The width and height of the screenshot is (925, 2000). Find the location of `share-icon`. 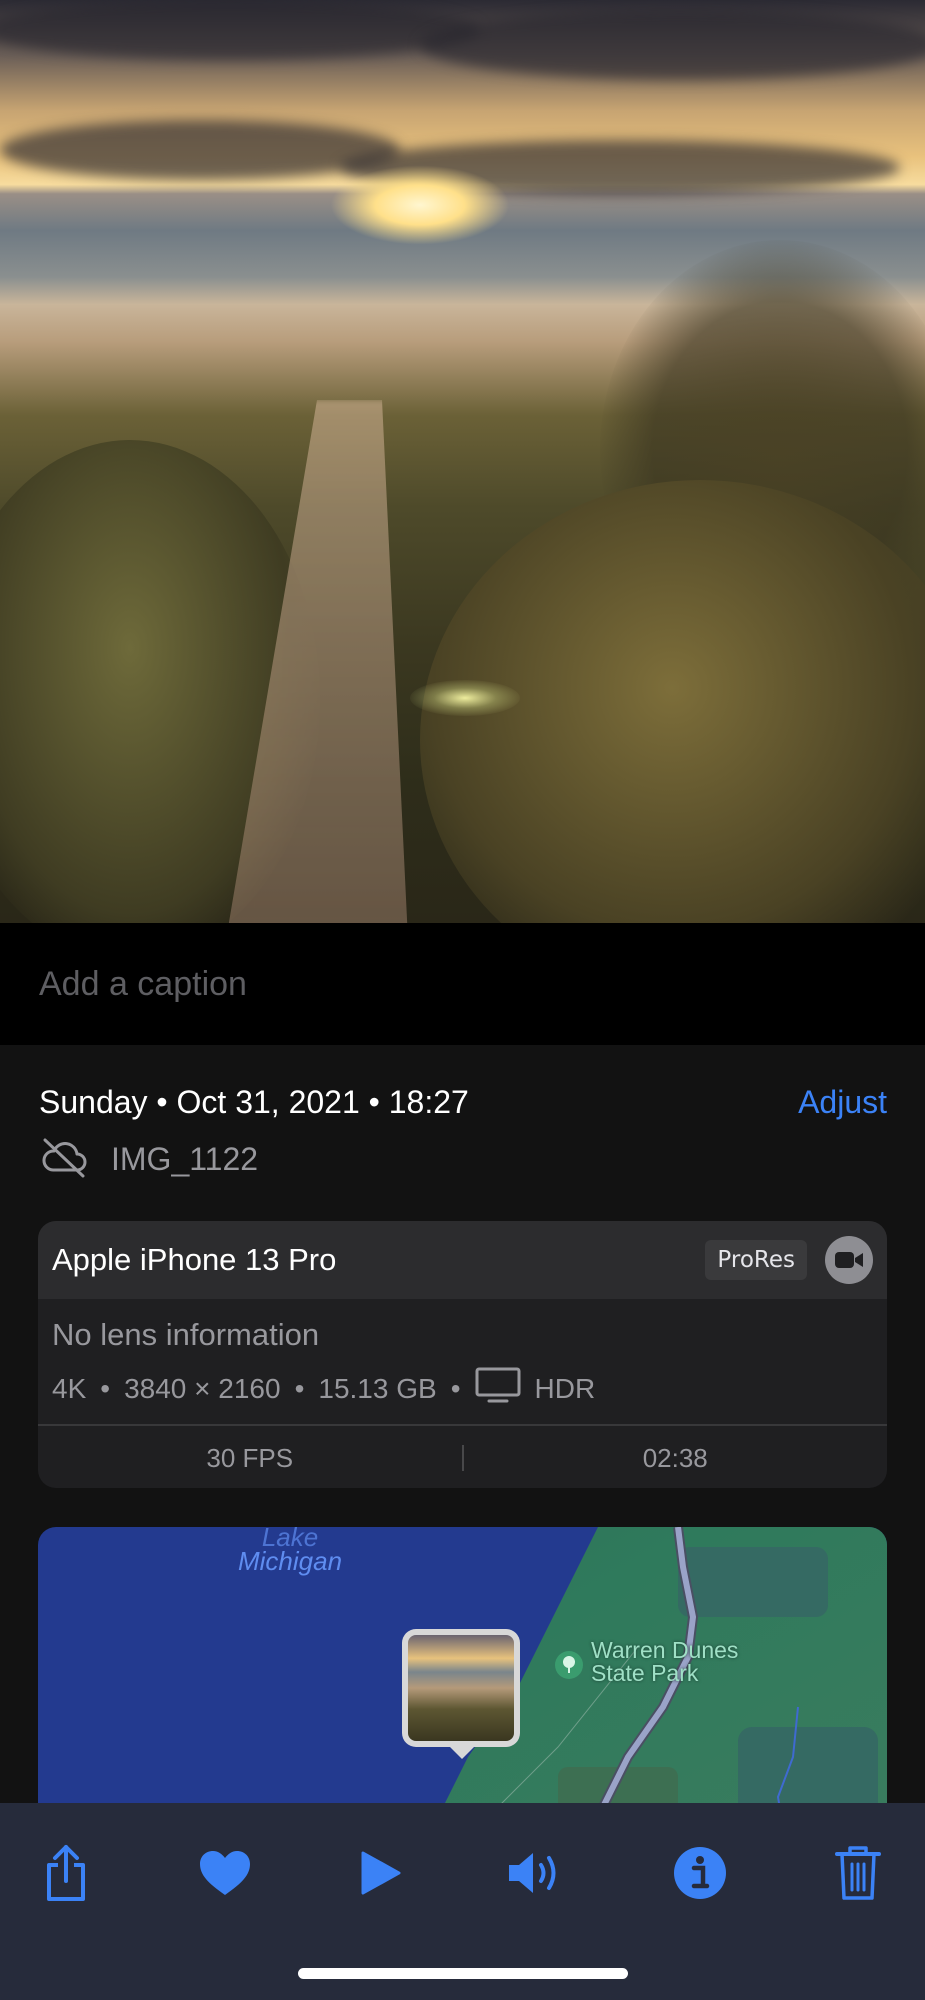

share-icon is located at coordinates (66, 1875).